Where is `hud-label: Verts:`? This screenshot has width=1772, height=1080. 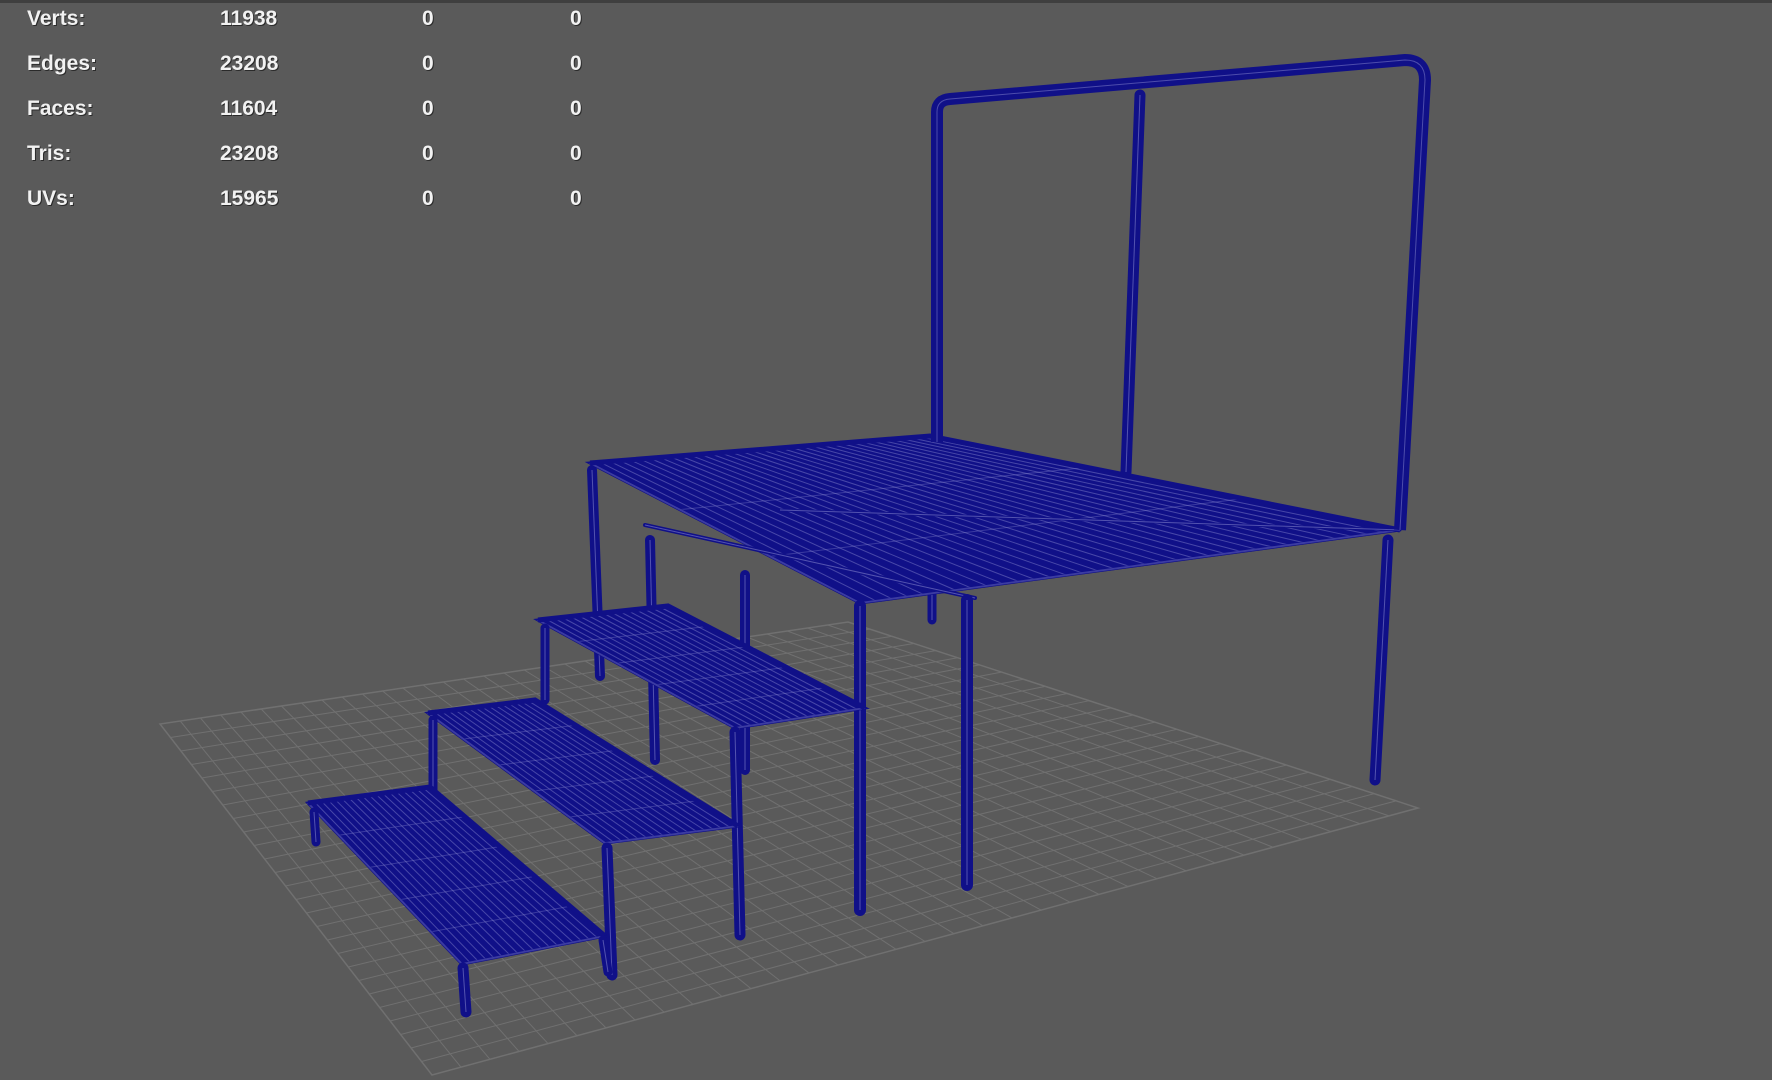 hud-label: Verts: is located at coordinates (56, 18).